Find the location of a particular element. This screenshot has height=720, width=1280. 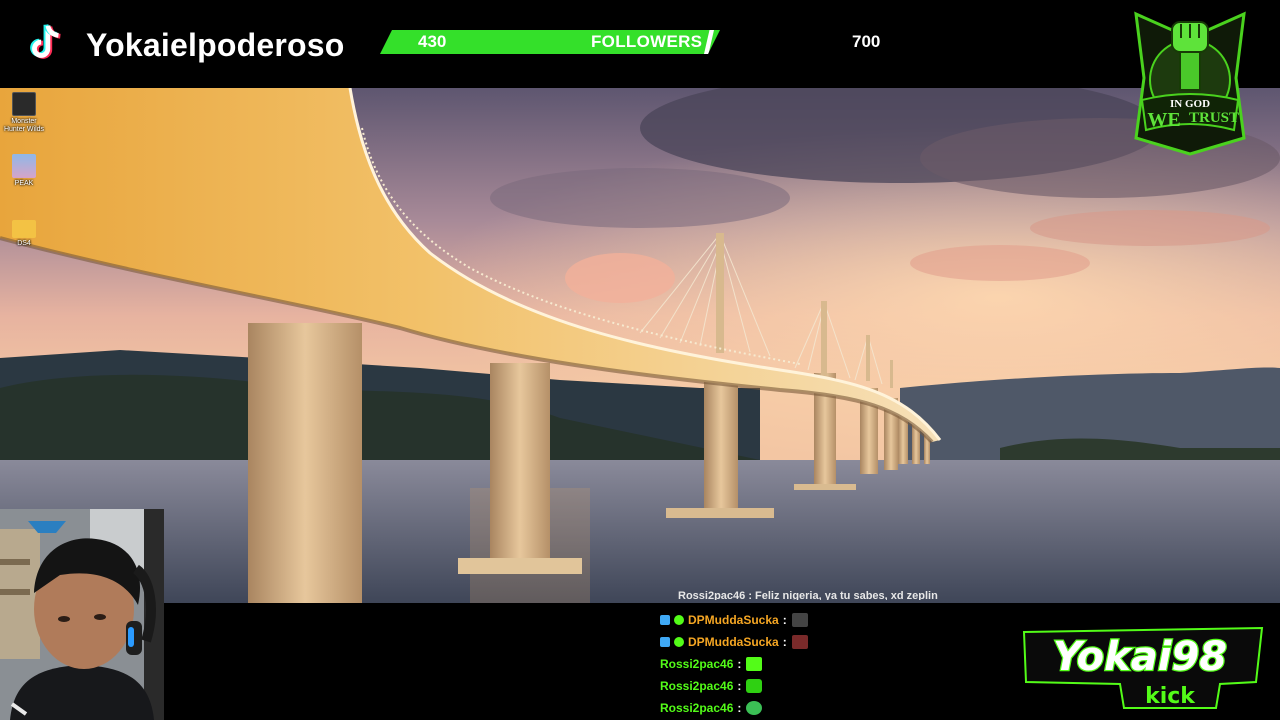

desktop-icon-label: PEAK is located at coordinates (24, 183).